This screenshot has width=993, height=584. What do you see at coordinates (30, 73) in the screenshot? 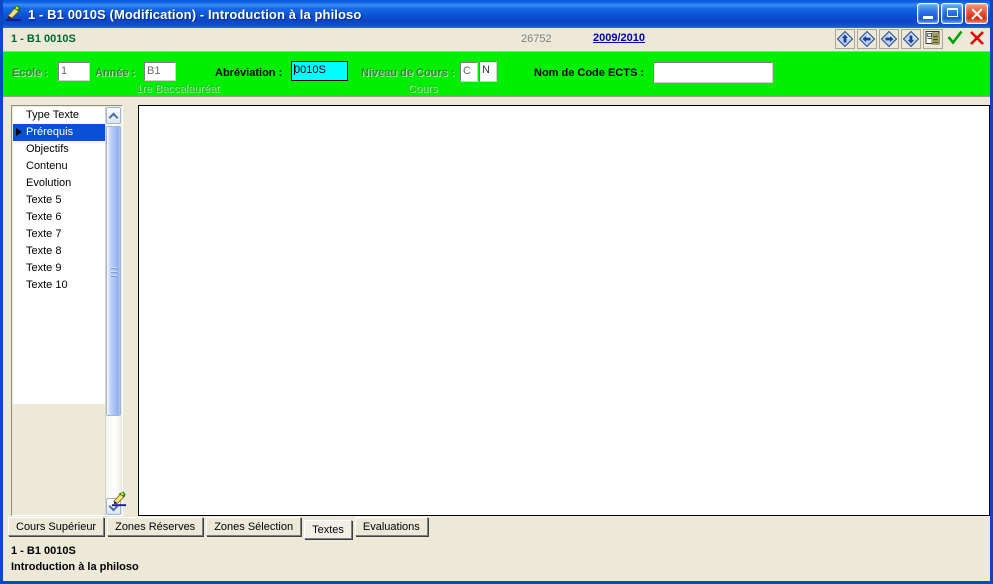
I see `ecole-label: Ecole :` at bounding box center [30, 73].